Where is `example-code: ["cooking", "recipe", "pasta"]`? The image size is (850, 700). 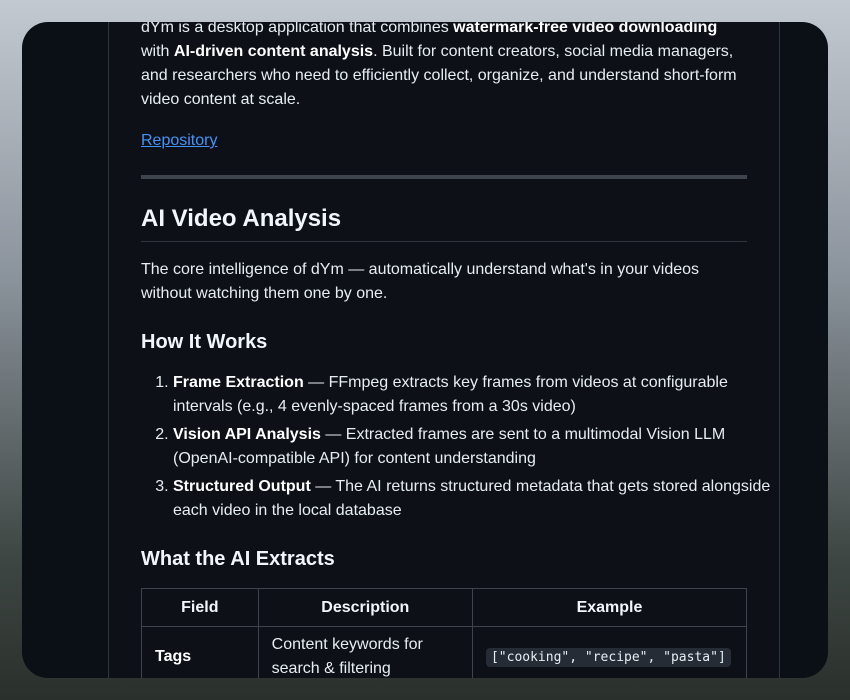
example-code: ["cooking", "recipe", "pasta"] is located at coordinates (608, 657).